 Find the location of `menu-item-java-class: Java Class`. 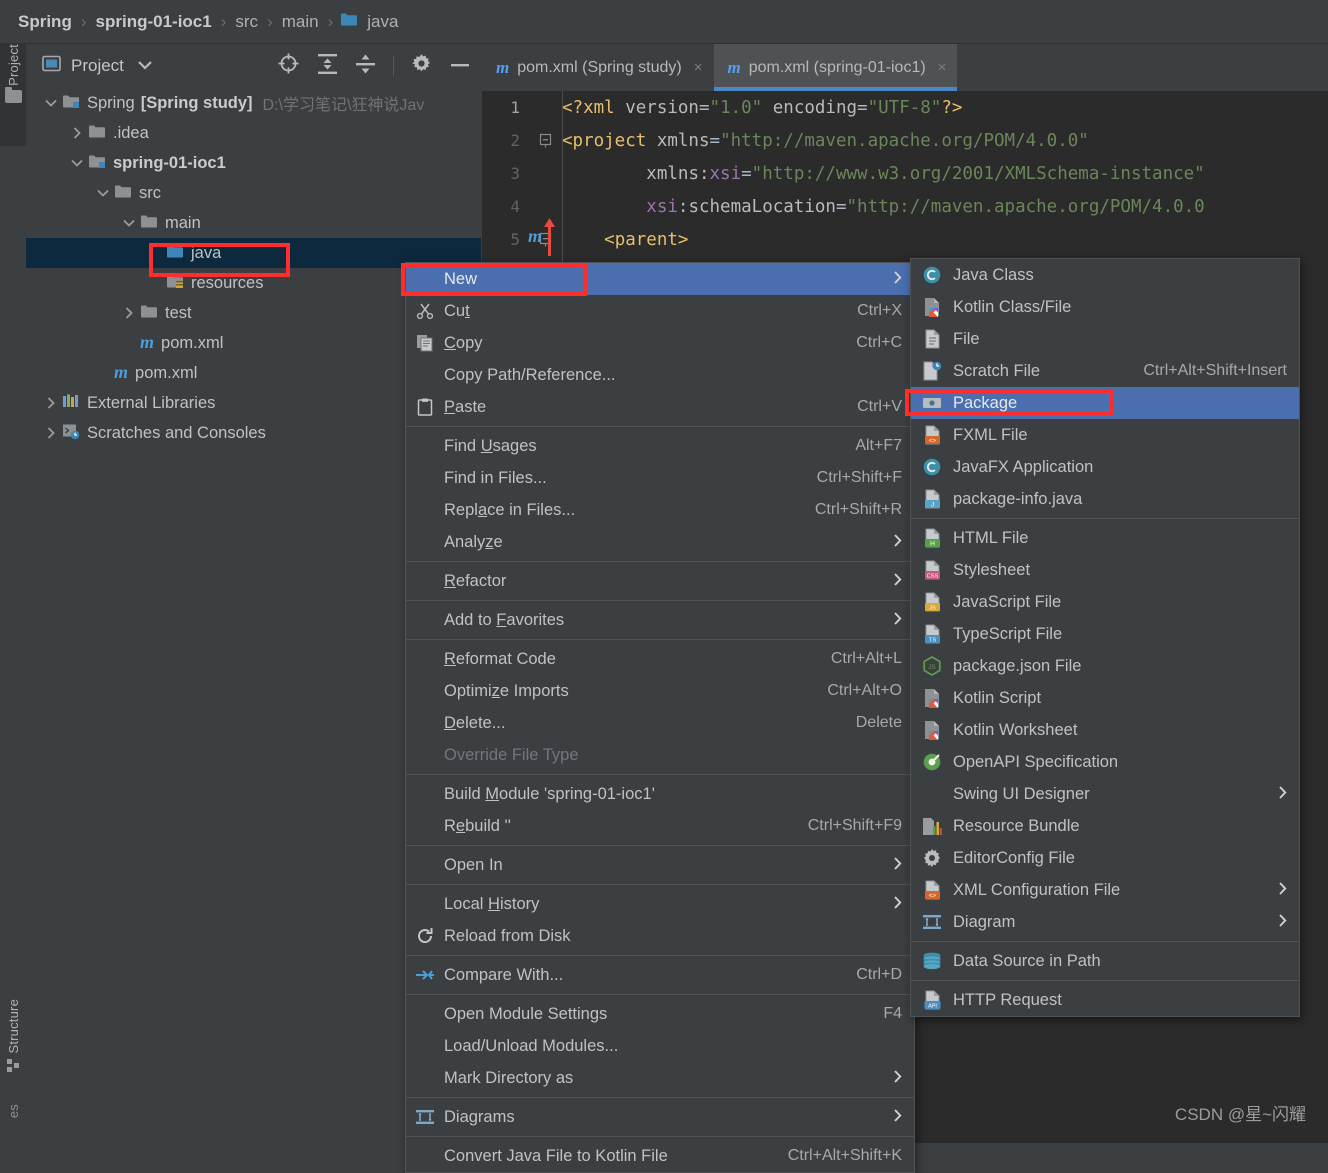

menu-item-java-class: Java Class is located at coordinates (1105, 275).